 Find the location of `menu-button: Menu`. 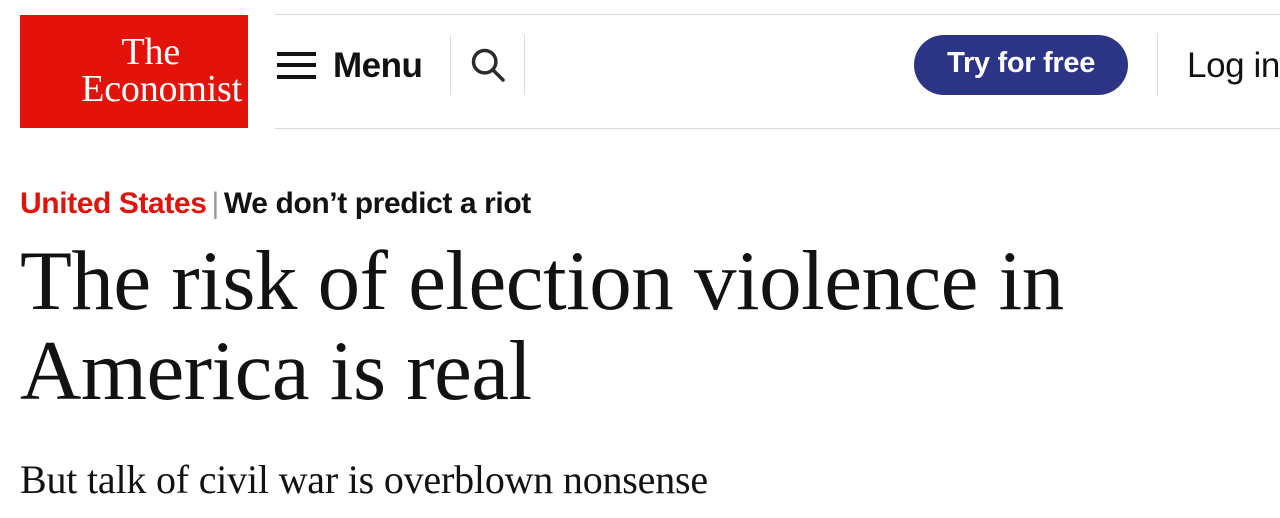

menu-button: Menu is located at coordinates (363, 65).